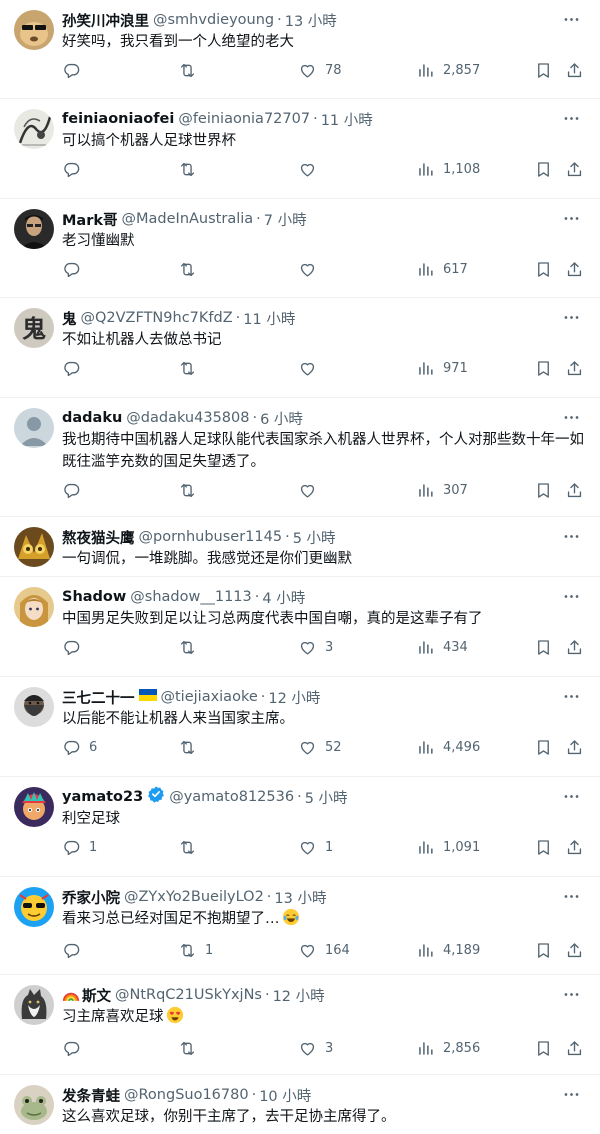 The image size is (600, 1134). Describe the element at coordinates (34, 229) in the screenshot. I see `person-photo-avatar` at that location.